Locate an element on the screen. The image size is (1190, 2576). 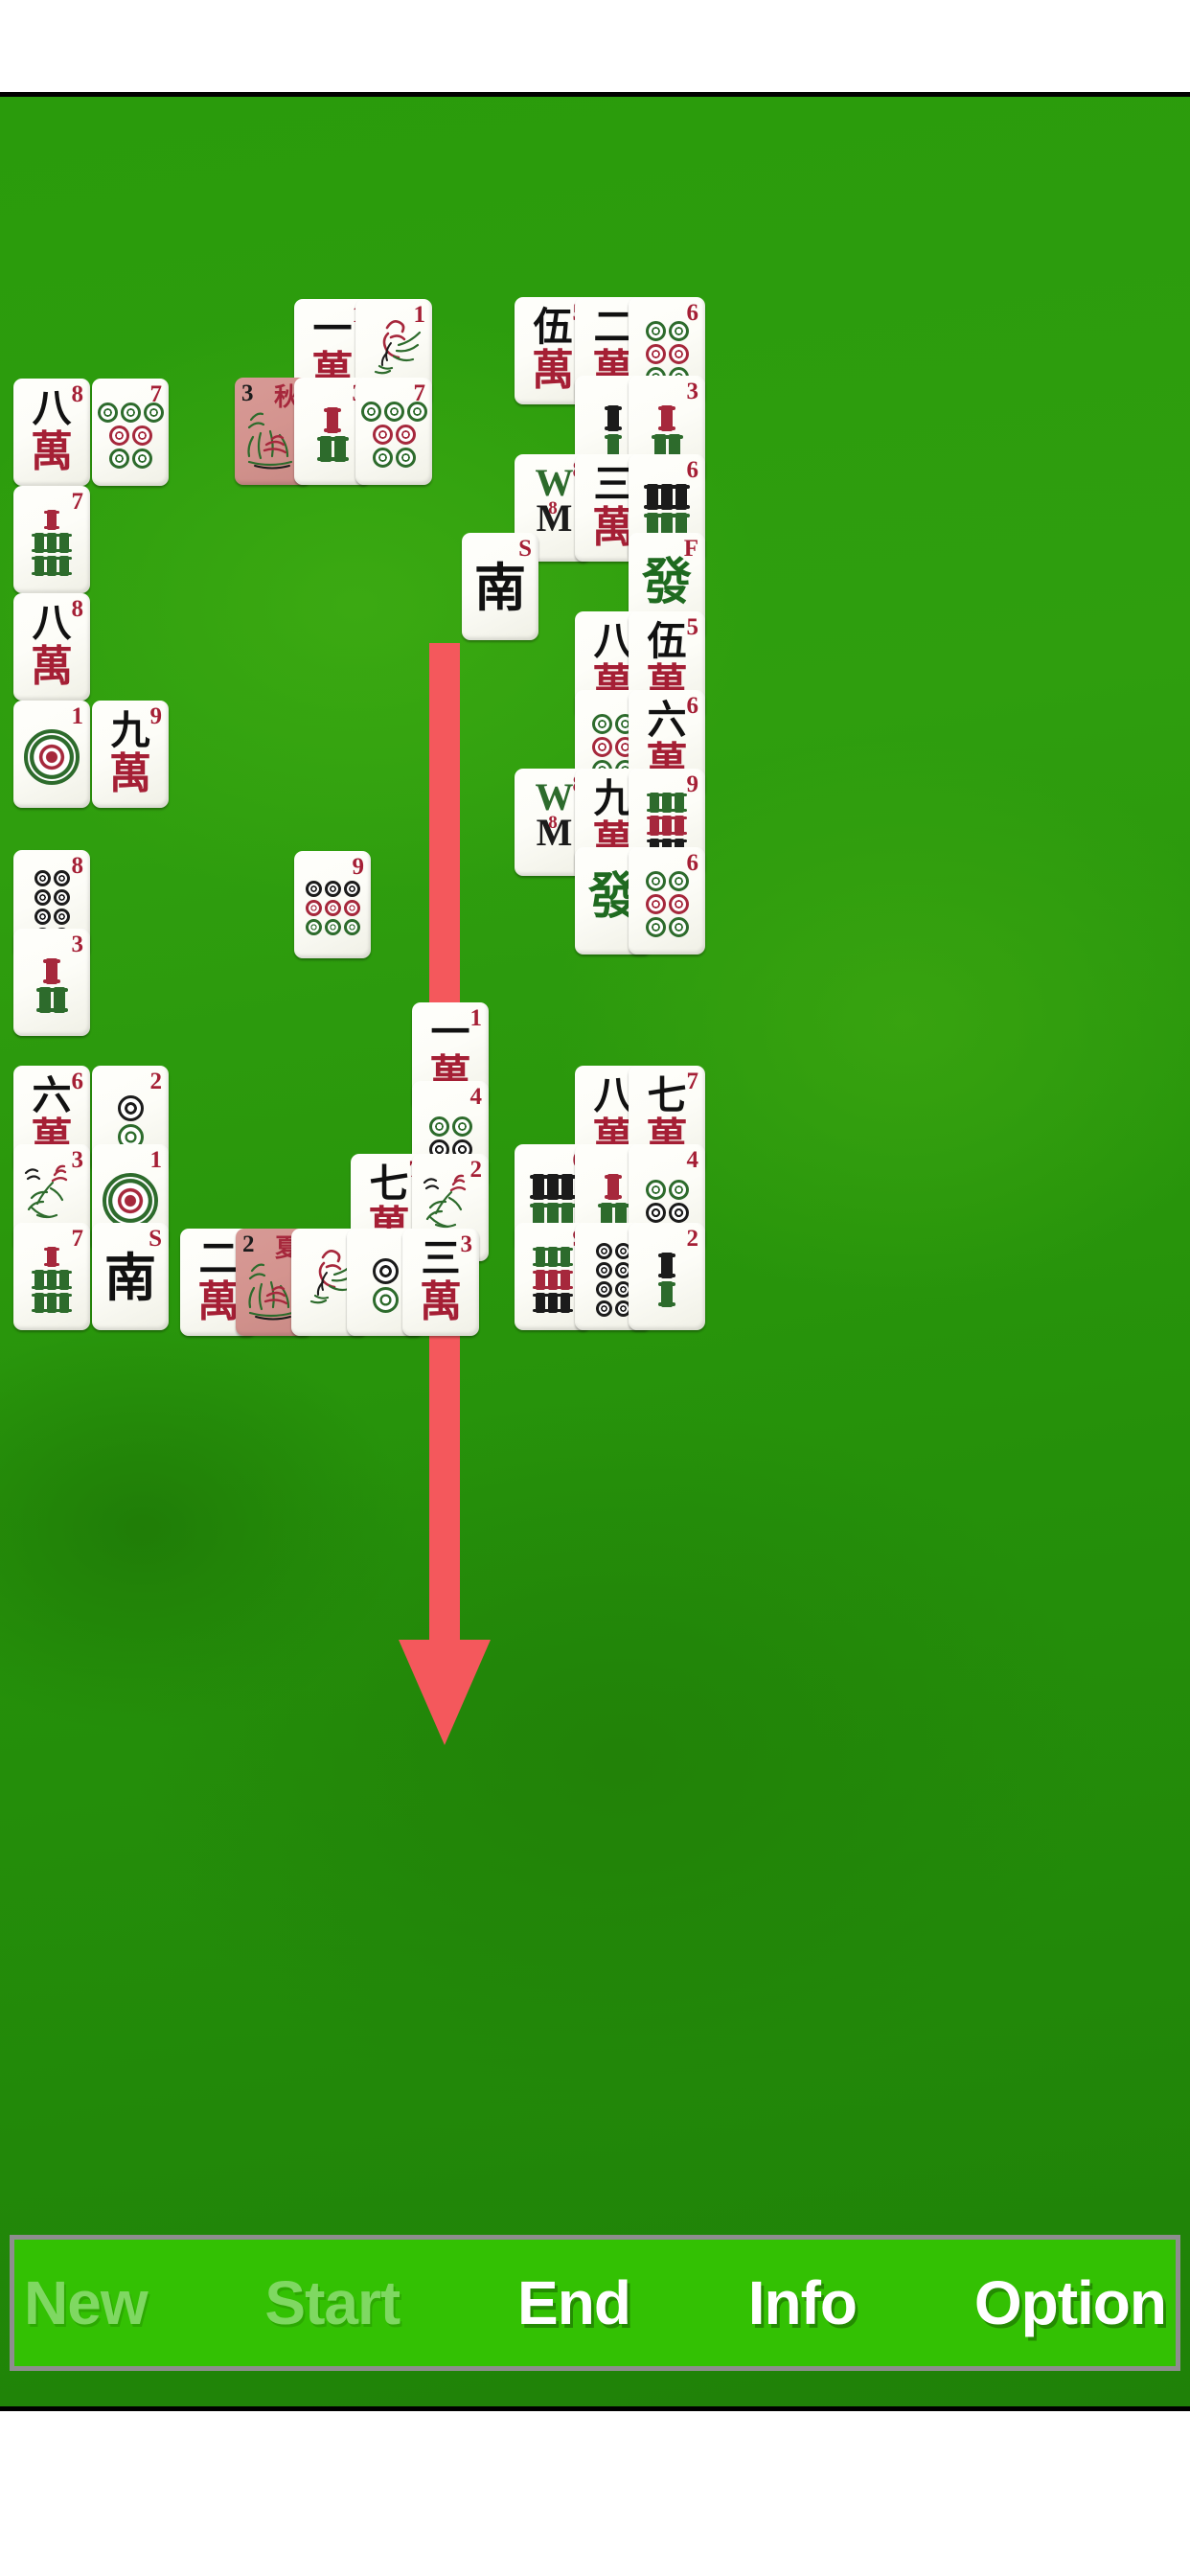
tile-3-characters: 三萬3 is located at coordinates (441, 1282).